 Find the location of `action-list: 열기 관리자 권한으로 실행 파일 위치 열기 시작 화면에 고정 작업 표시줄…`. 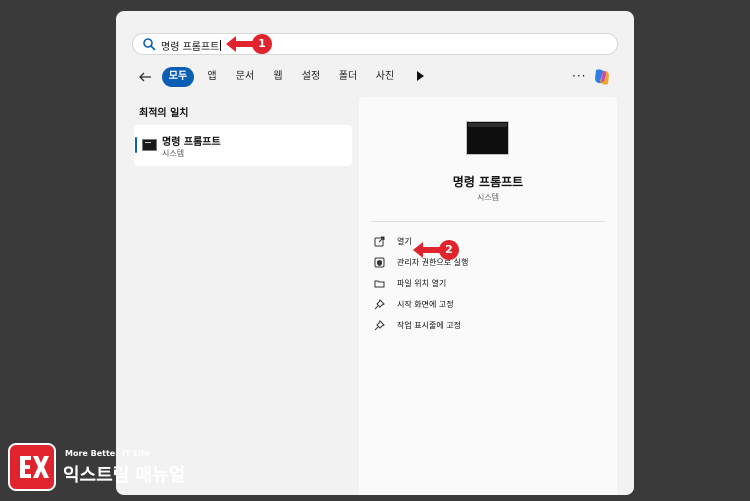

action-list: 열기 관리자 권한으로 실행 파일 위치 열기 시작 화면에 고정 작업 표시줄… is located at coordinates (487, 284).